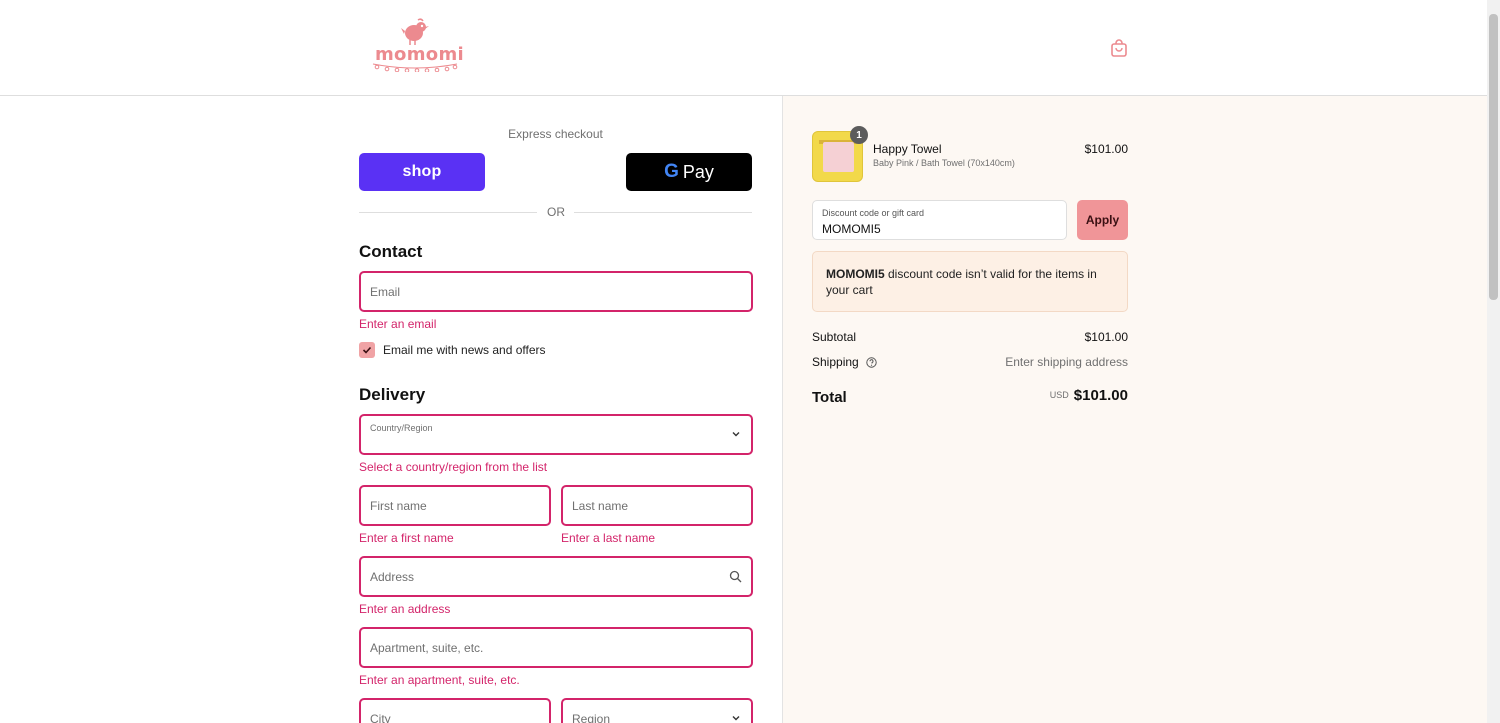  Describe the element at coordinates (671, 171) in the screenshot. I see `google-g-icon: G` at that location.